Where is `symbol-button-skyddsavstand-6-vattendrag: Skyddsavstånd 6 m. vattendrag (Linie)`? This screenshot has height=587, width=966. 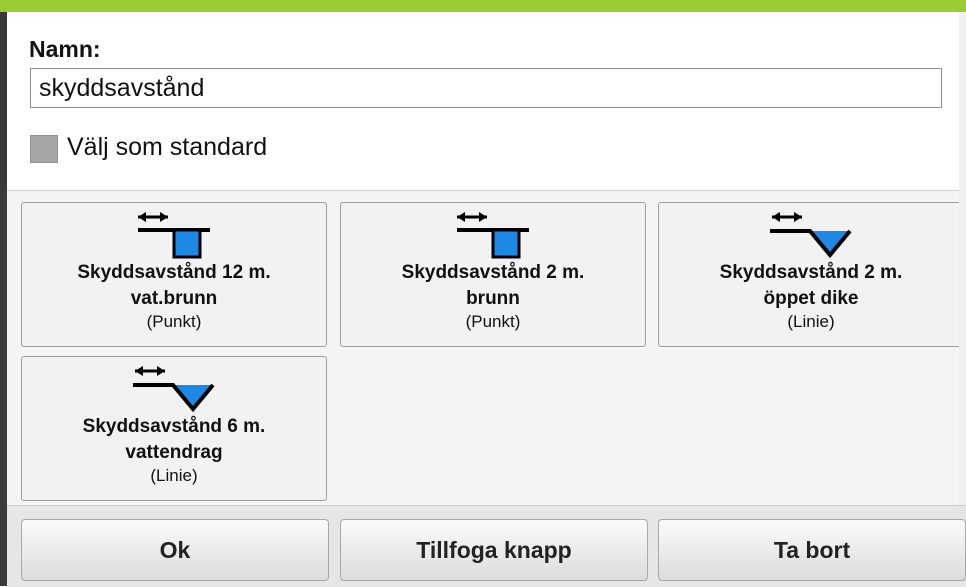
symbol-button-skyddsavstand-6-vattendrag: Skyddsavstånd 6 m. vattendrag (Linie) is located at coordinates (174, 428).